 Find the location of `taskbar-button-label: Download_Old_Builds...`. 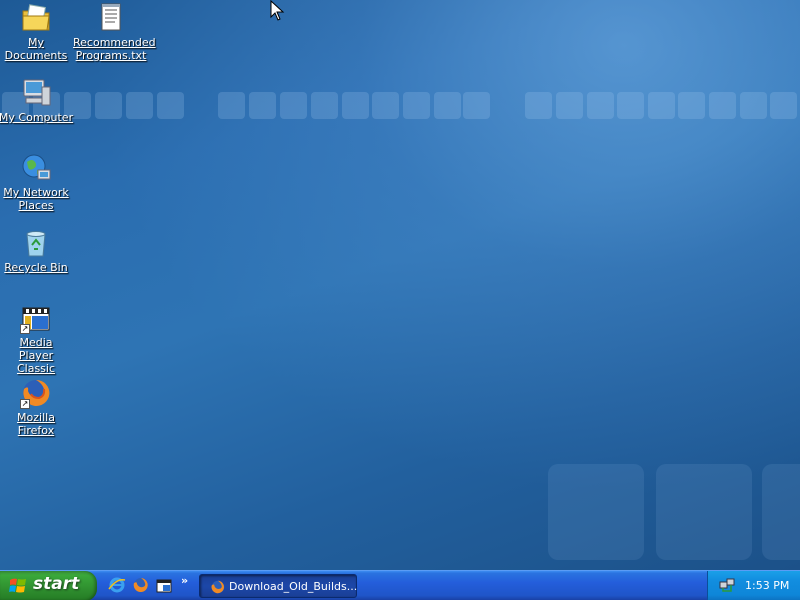

taskbar-button-label: Download_Old_Builds... is located at coordinates (293, 586).